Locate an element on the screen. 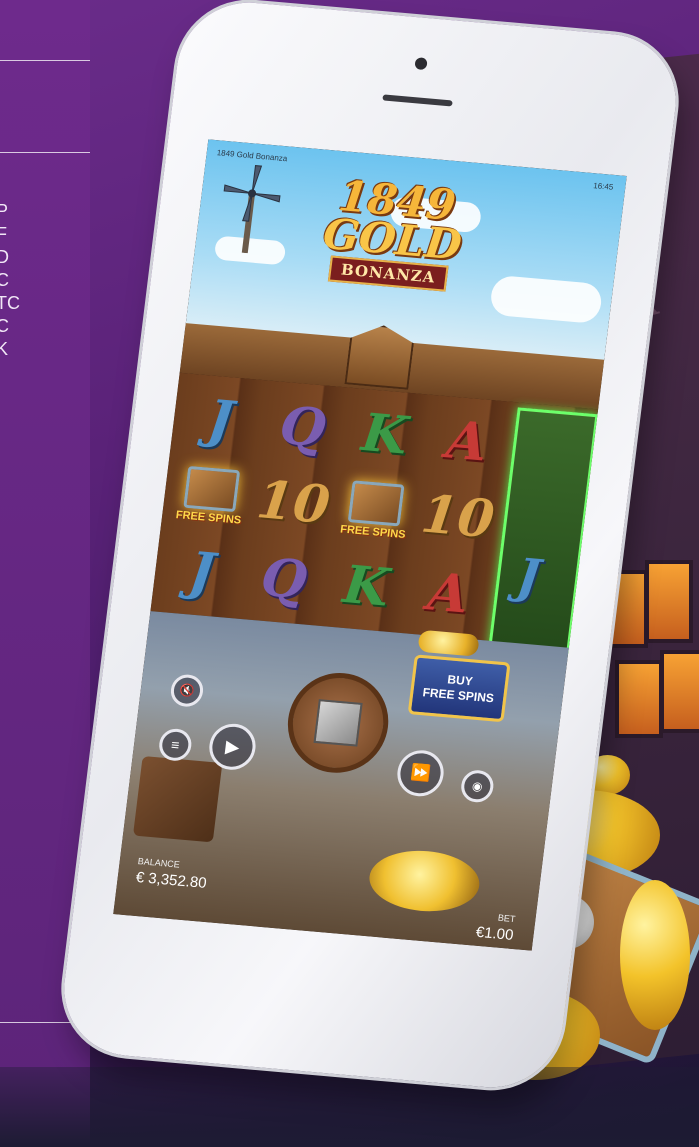 The height and width of the screenshot is (1147, 699). game-logo: 1849 GOLD BONANZA is located at coordinates (393, 232).